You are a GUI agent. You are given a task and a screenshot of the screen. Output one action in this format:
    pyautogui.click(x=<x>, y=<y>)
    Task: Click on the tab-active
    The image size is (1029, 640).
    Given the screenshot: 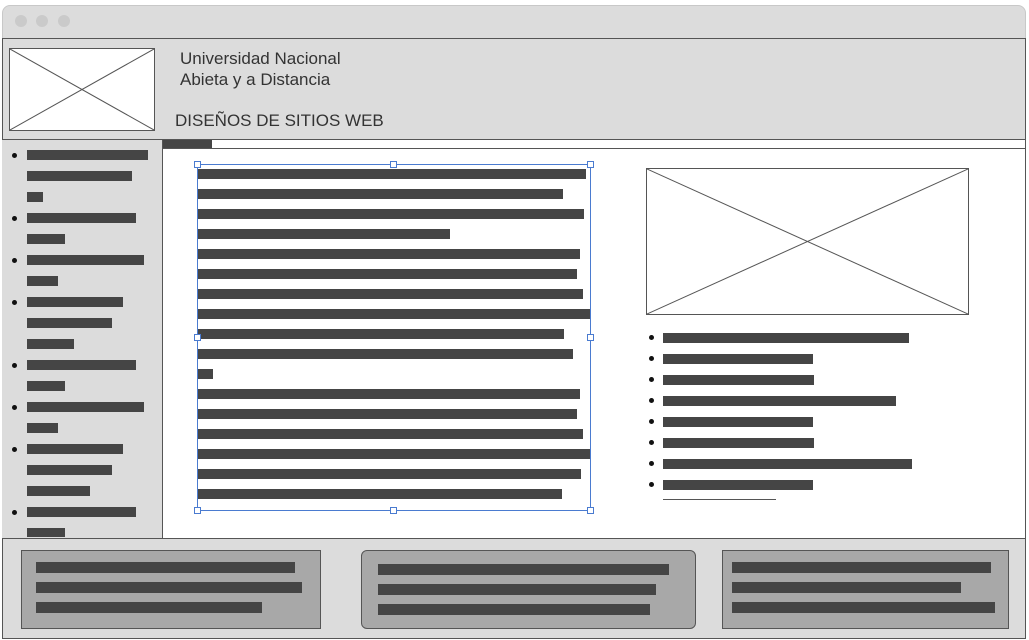 What is the action you would take?
    pyautogui.click(x=187, y=144)
    